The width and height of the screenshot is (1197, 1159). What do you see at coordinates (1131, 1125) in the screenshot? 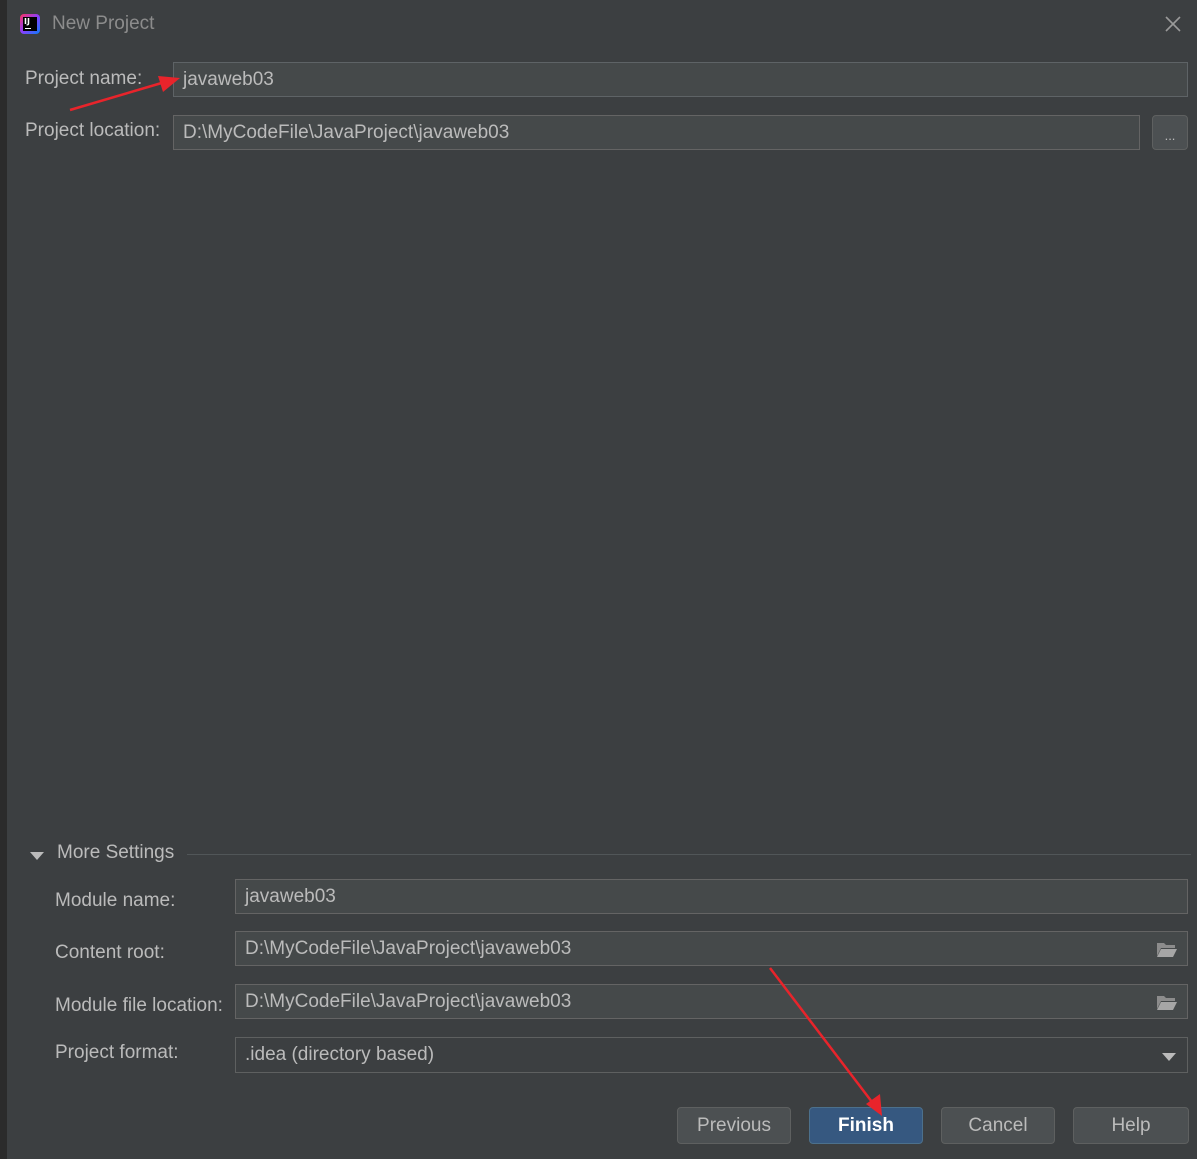
I see `help-button: Help` at bounding box center [1131, 1125].